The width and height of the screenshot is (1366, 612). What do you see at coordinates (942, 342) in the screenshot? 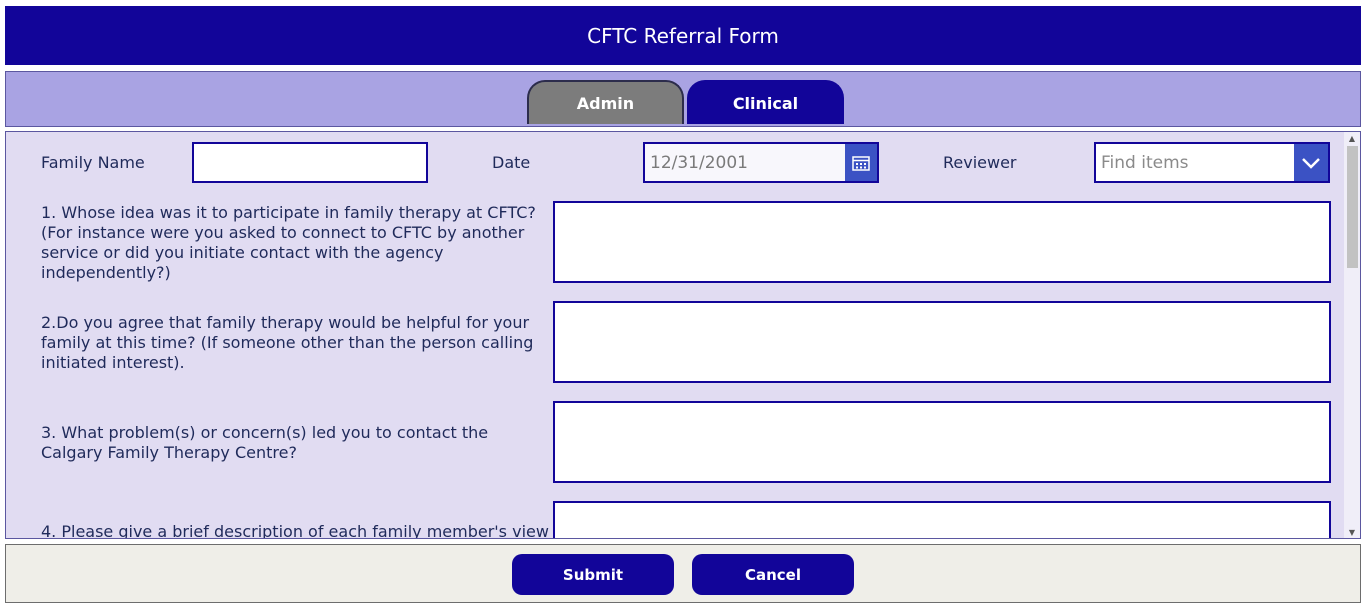
I see `question-2-input` at bounding box center [942, 342].